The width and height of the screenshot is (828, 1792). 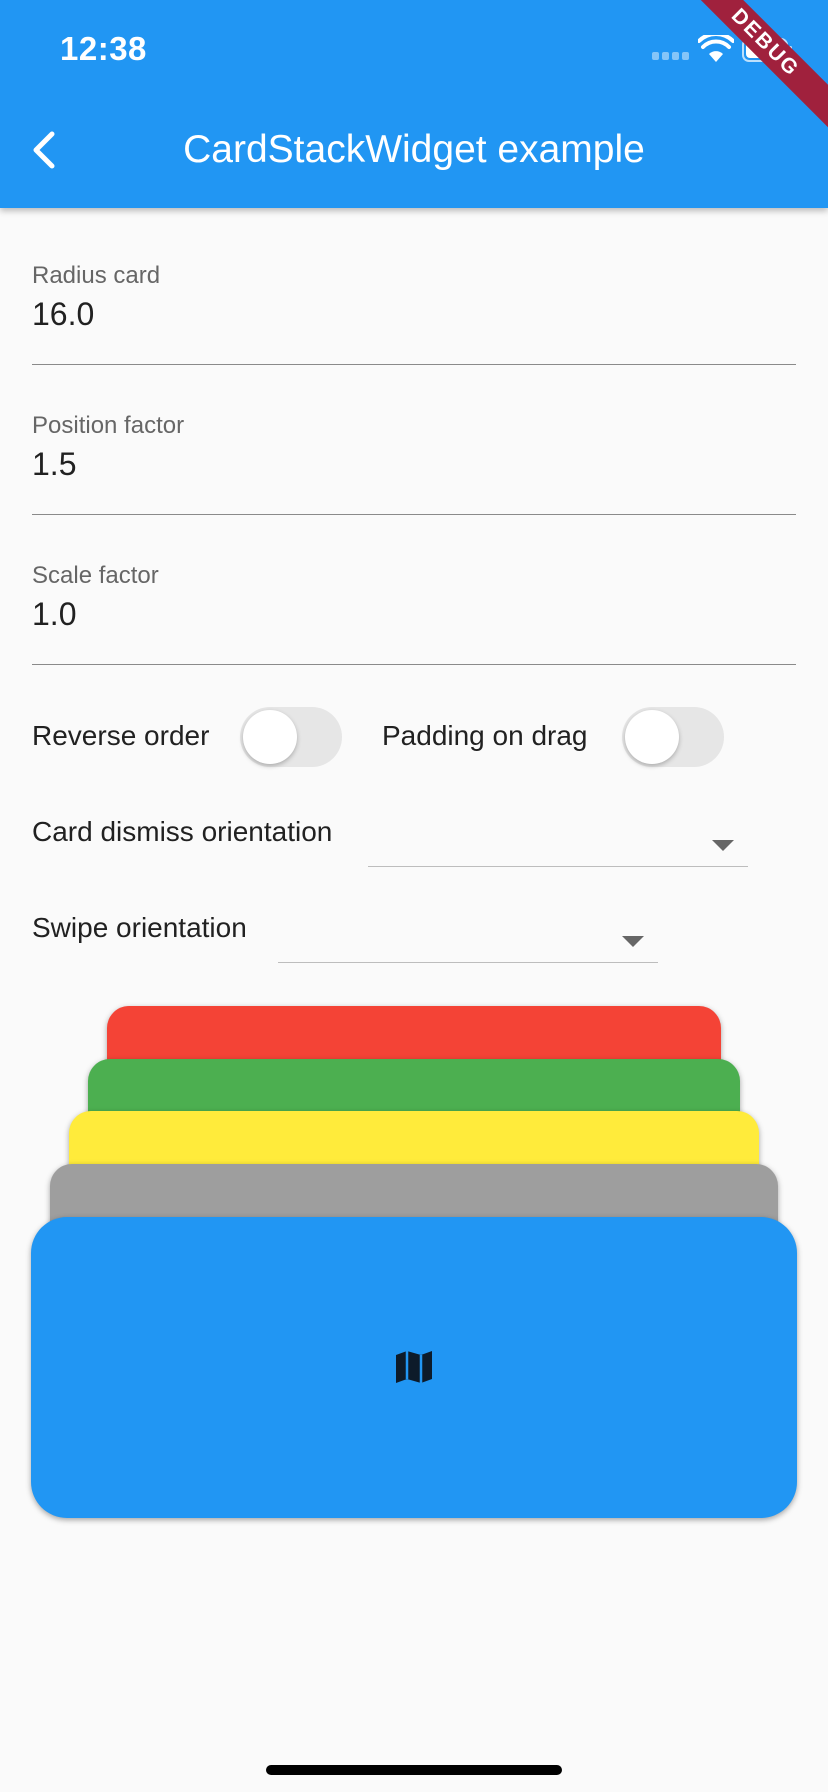 I want to click on padding-on-drag-switch, so click(x=673, y=737).